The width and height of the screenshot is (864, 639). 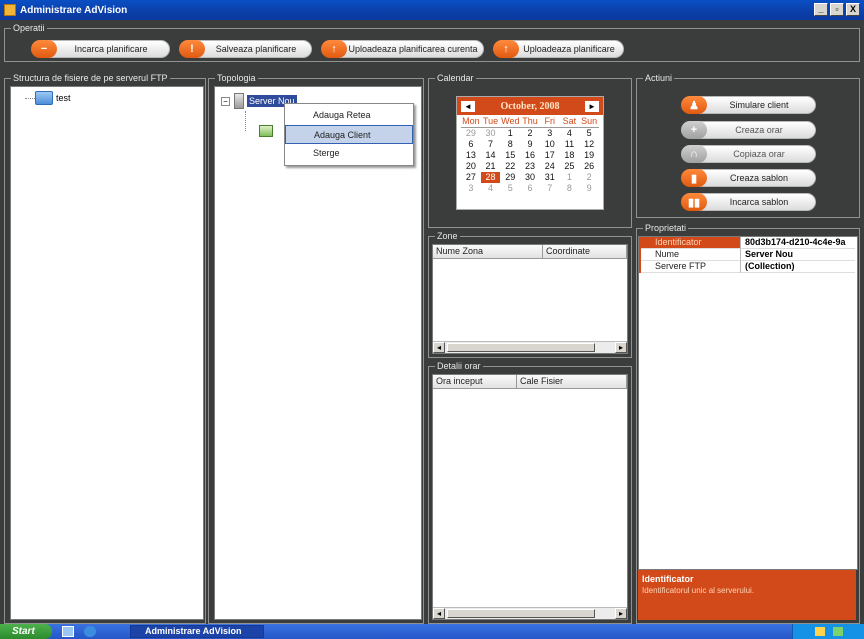 I want to click on column-header-cale-fisier: Cale Fisier, so click(x=572, y=382).